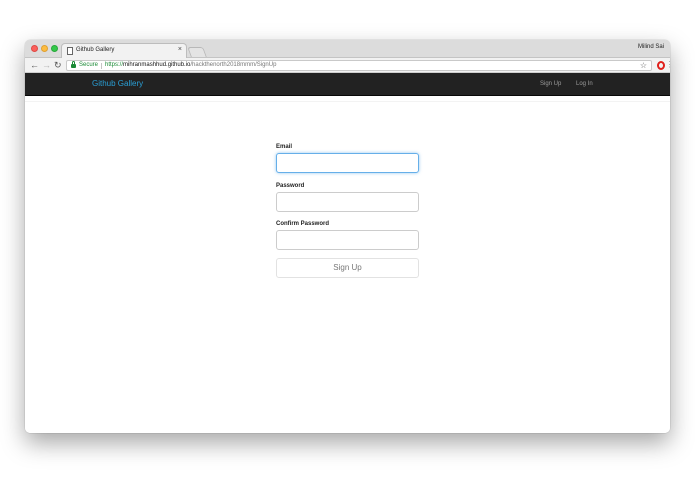 The width and height of the screenshot is (695, 494). Describe the element at coordinates (347, 268) in the screenshot. I see `sign-up-button: Sign Up` at that location.